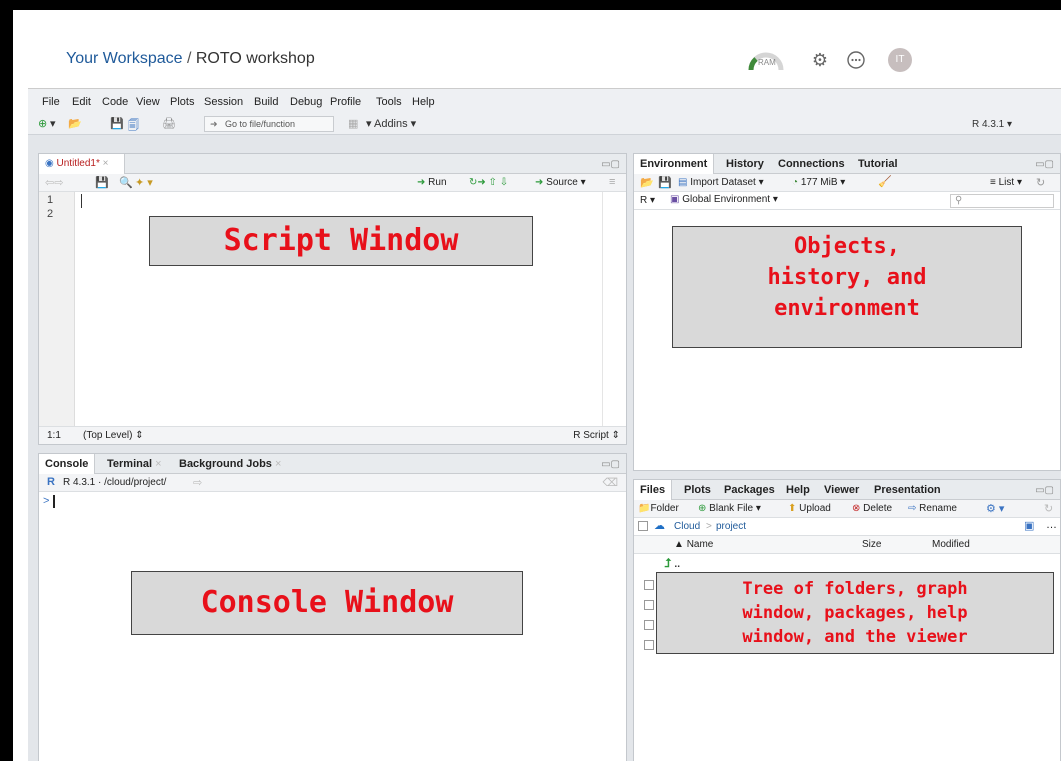 This screenshot has height=761, width=1061. What do you see at coordinates (820, 60) in the screenshot?
I see `gear-icon: ⚙` at bounding box center [820, 60].